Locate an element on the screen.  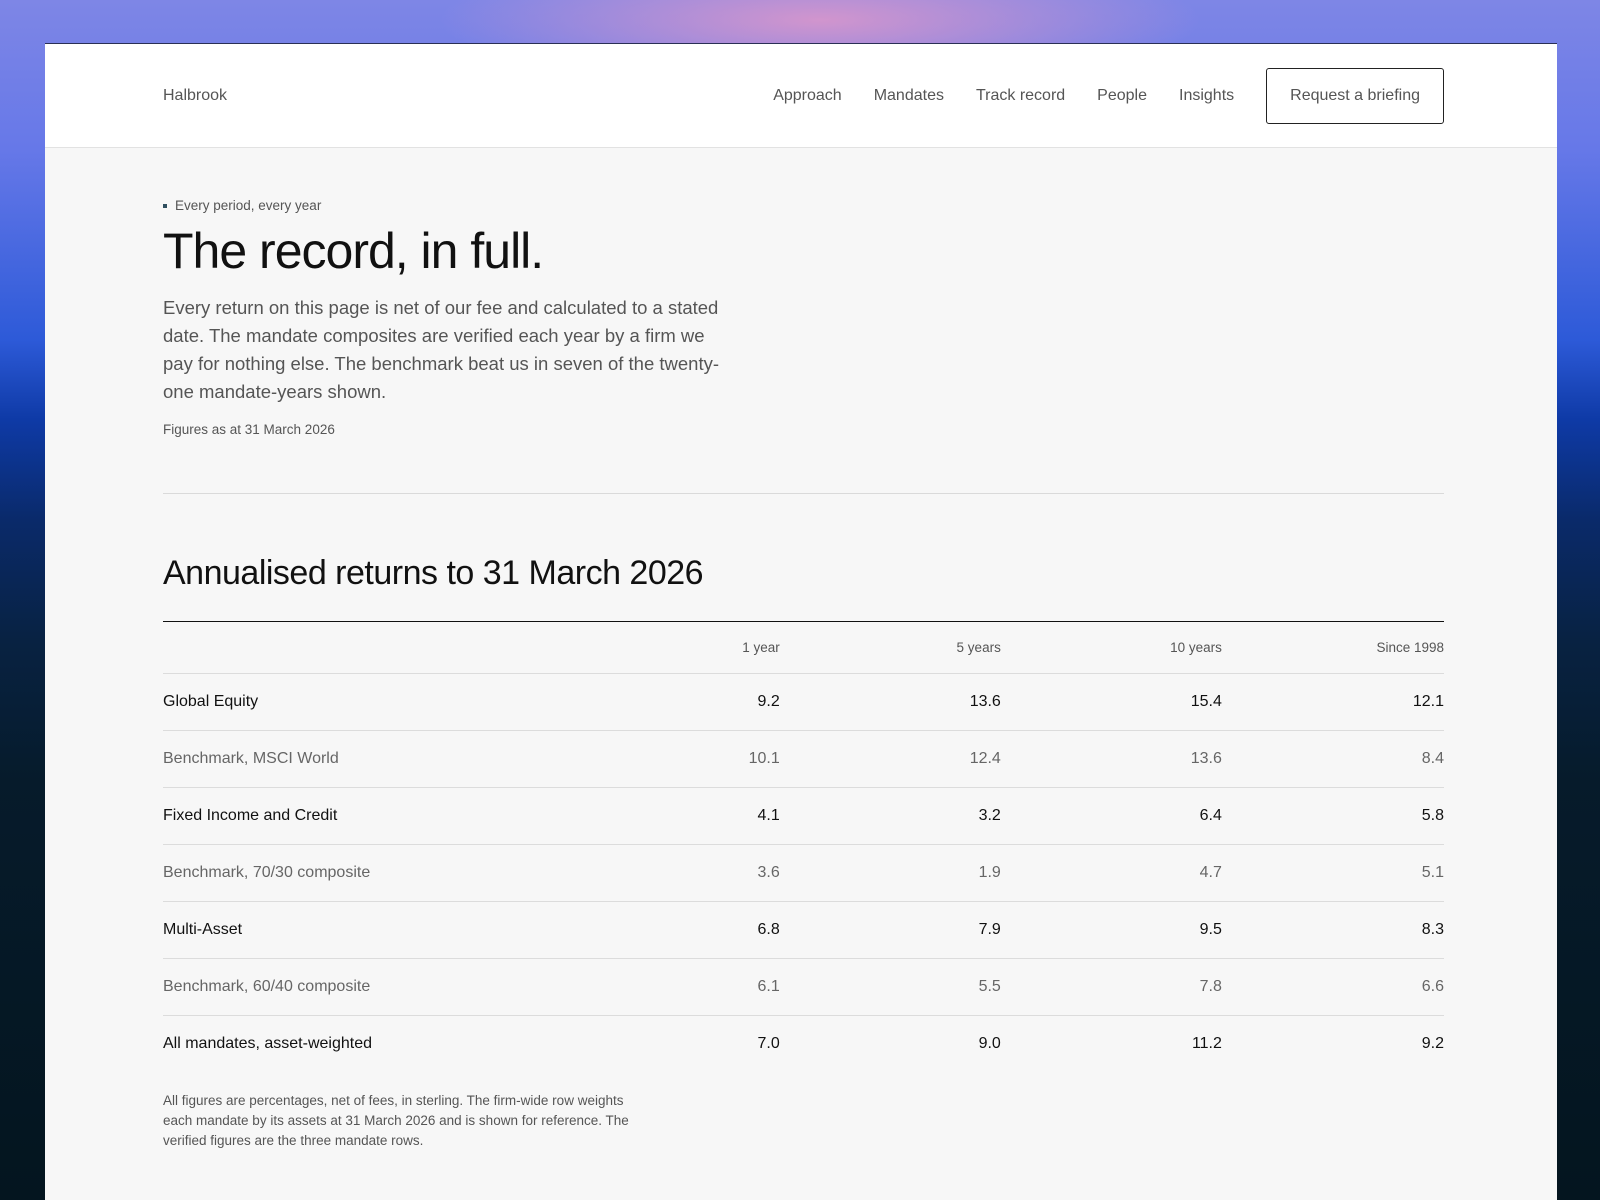
cell-10-years: 15.4 is located at coordinates (1111, 702).